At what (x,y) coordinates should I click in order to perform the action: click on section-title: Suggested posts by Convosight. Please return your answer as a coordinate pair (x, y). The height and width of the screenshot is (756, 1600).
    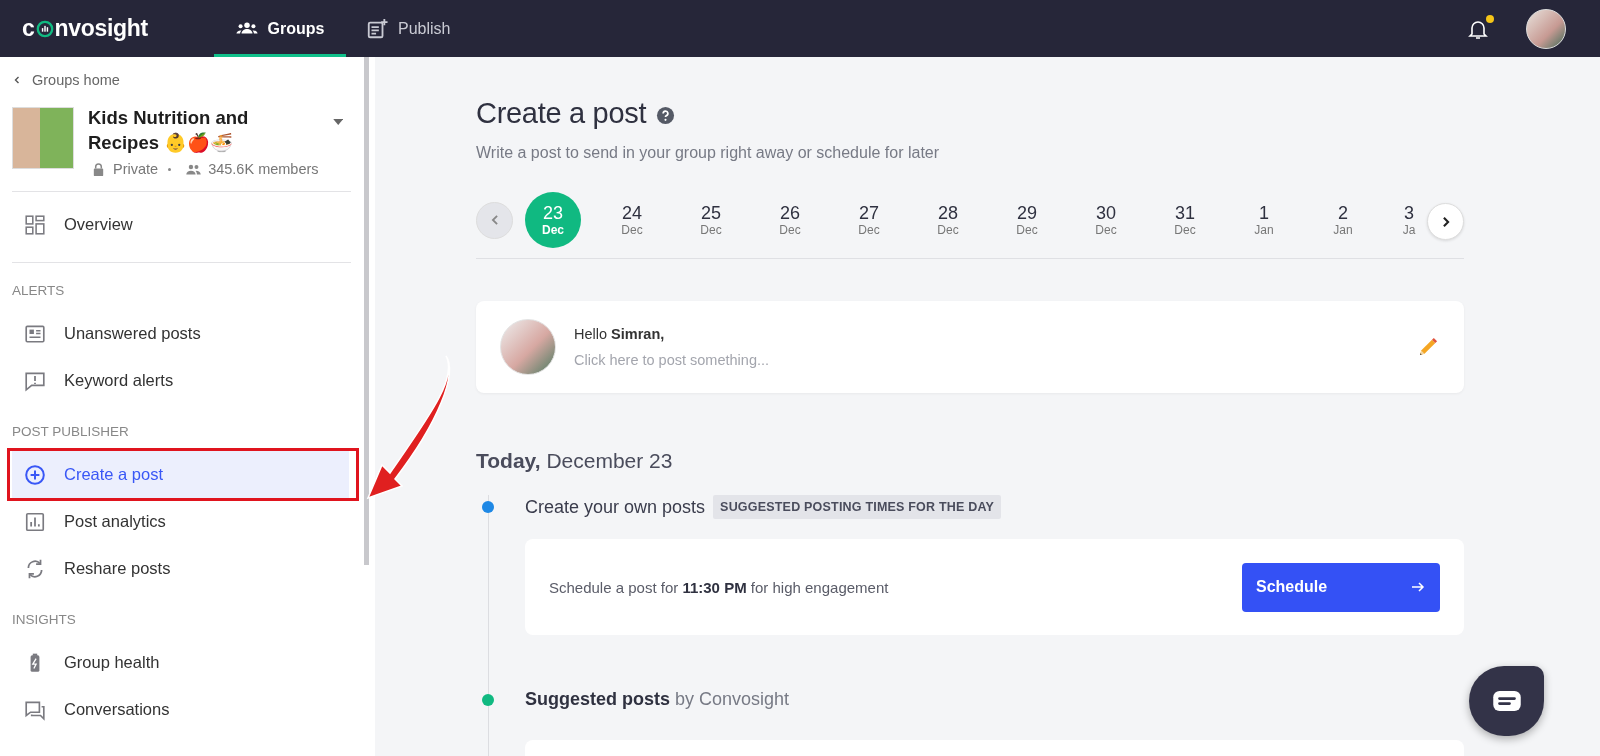
    Looking at the image, I should click on (657, 699).